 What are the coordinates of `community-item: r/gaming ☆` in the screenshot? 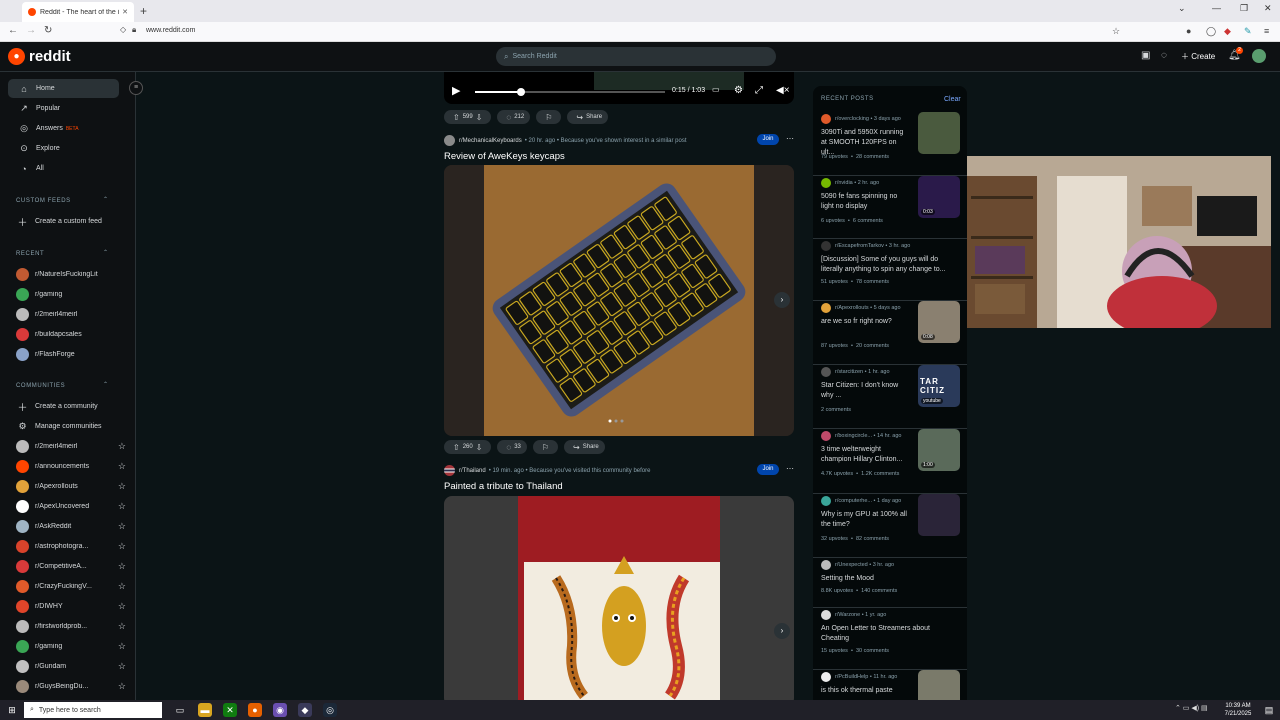 It's located at (71, 646).